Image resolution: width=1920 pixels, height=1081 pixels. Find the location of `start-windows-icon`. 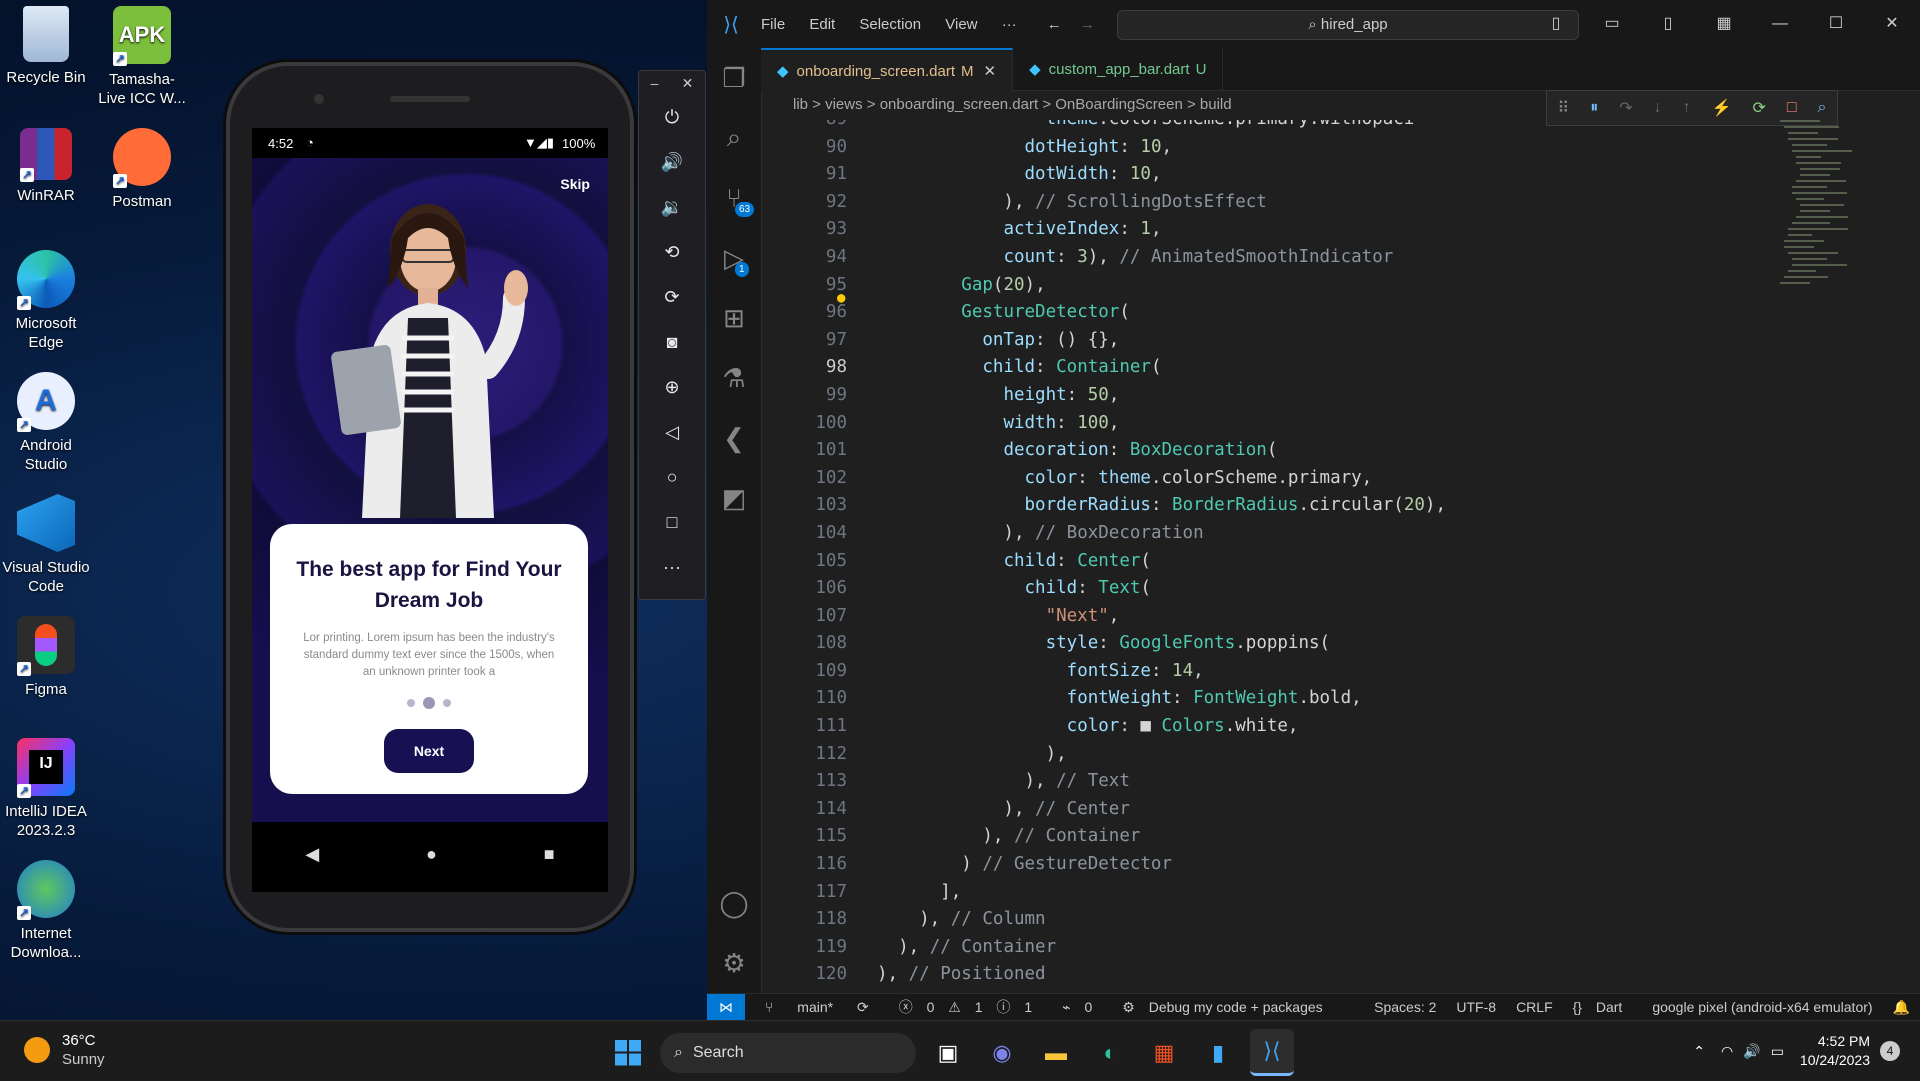

start-windows-icon is located at coordinates (628, 1053).